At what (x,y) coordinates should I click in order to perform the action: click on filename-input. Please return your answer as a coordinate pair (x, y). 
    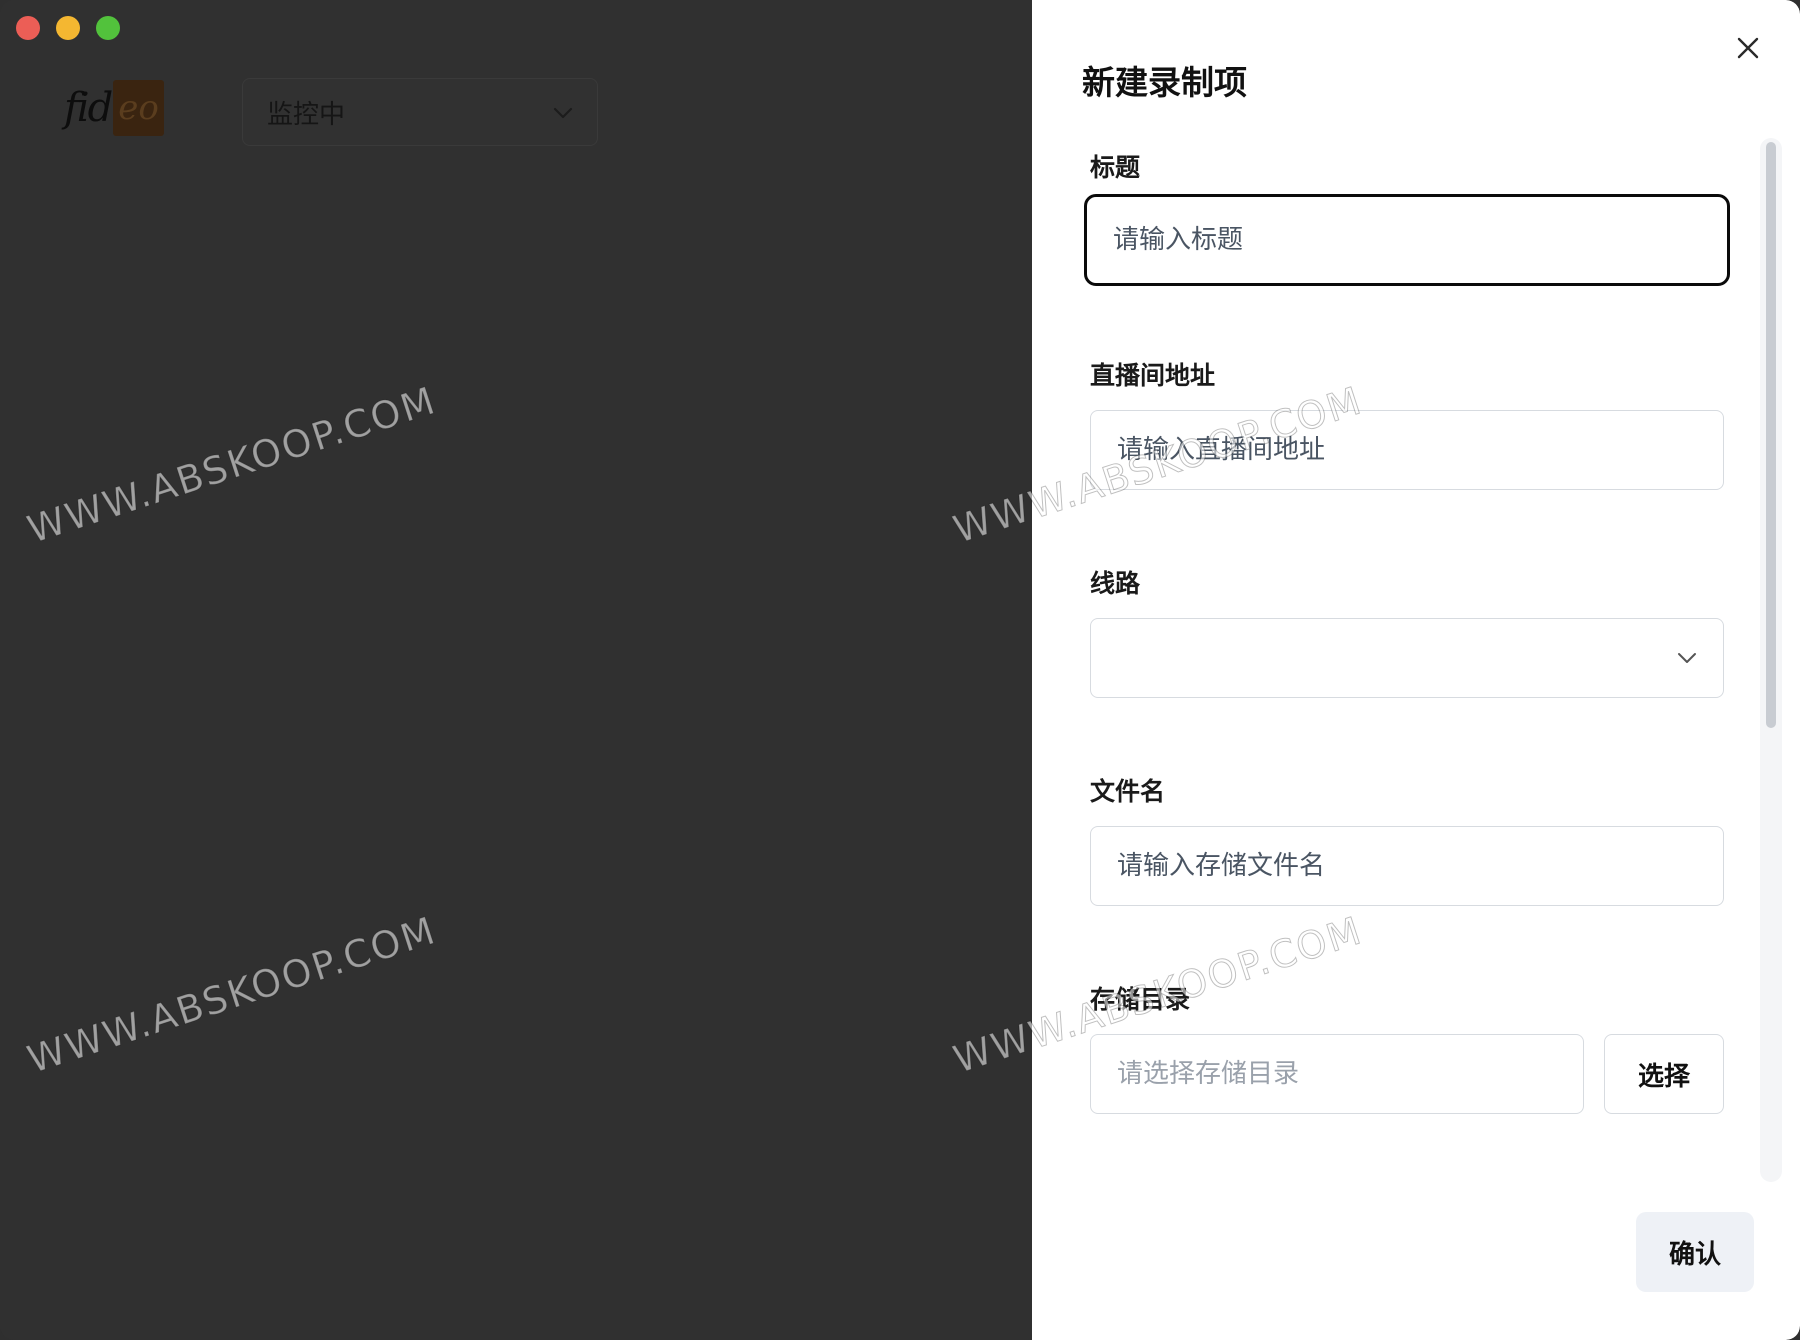
    Looking at the image, I should click on (1407, 866).